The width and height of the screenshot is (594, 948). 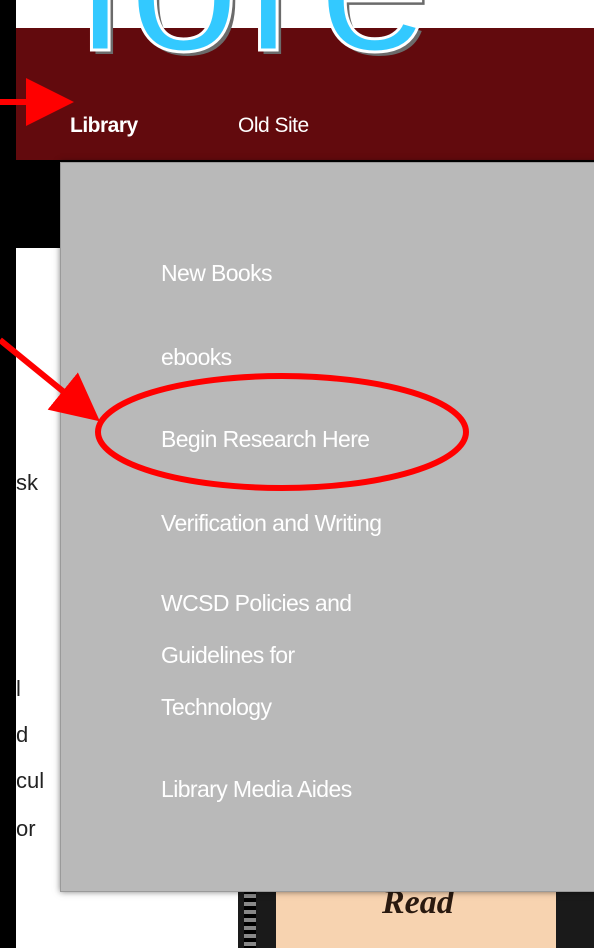 I want to click on background-text: sk, so click(x=27, y=482).